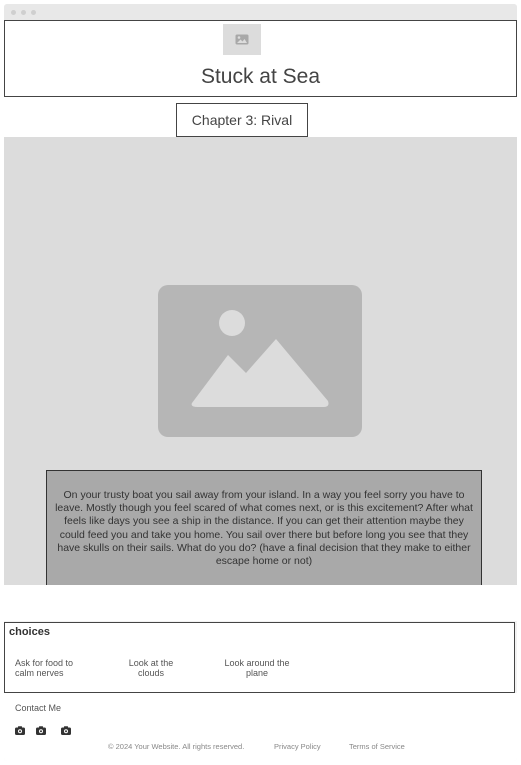 This screenshot has width=521, height=765. I want to click on spacer, so click(260, 603).